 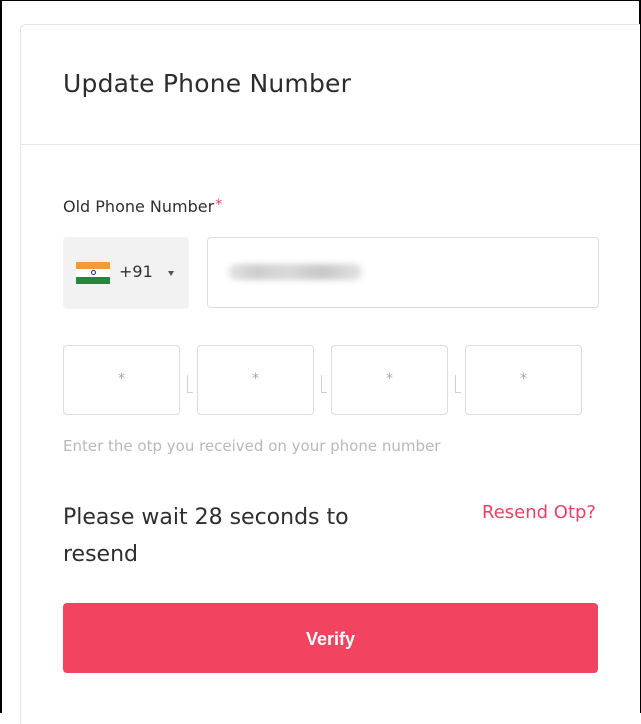 I want to click on country-code-select: +91, so click(x=126, y=273).